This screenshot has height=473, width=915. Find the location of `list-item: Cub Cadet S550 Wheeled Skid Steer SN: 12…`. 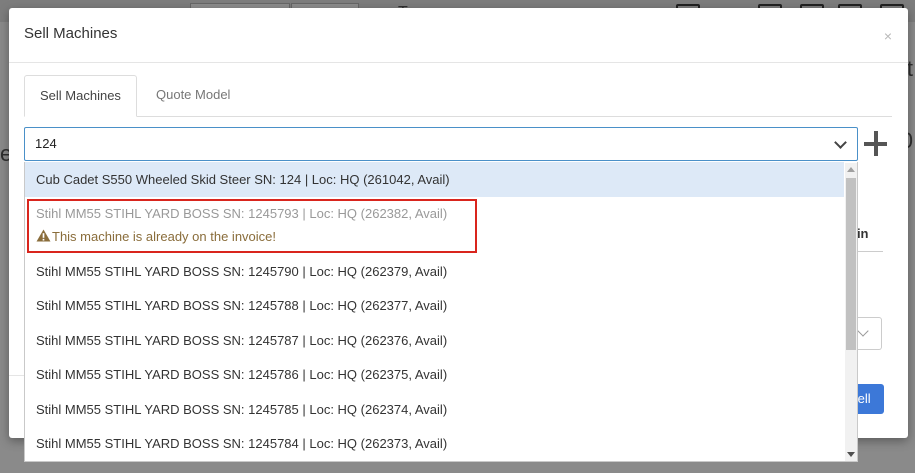

list-item: Cub Cadet S550 Wheeled Skid Steer SN: 12… is located at coordinates (434, 179).